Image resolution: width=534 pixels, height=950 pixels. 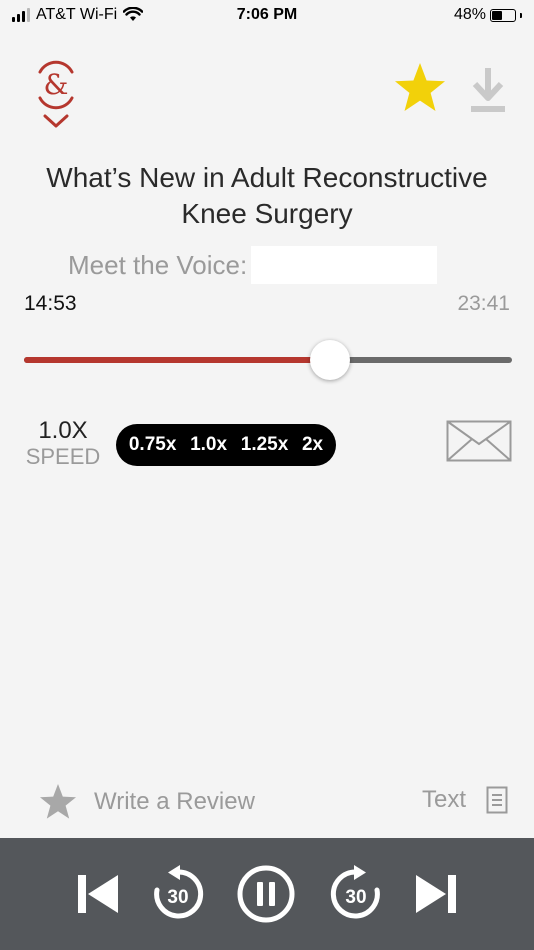 What do you see at coordinates (177, 897) in the screenshot?
I see `rewind-30-label: 30` at bounding box center [177, 897].